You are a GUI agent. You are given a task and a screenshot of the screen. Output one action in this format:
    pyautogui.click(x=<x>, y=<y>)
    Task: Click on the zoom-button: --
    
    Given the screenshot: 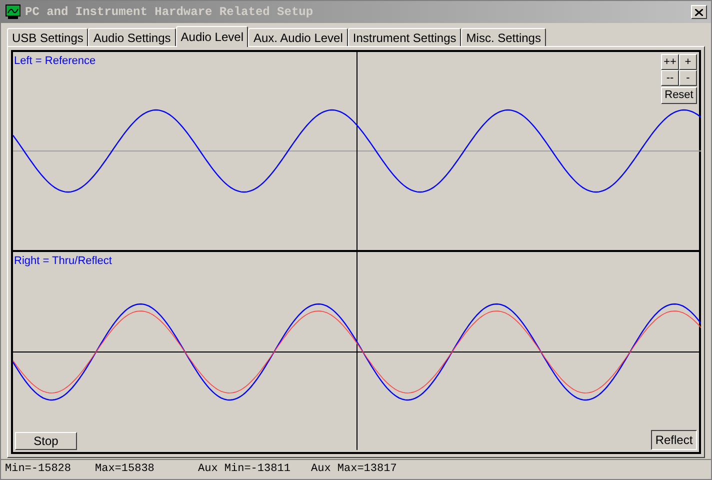 What is the action you would take?
    pyautogui.click(x=670, y=78)
    